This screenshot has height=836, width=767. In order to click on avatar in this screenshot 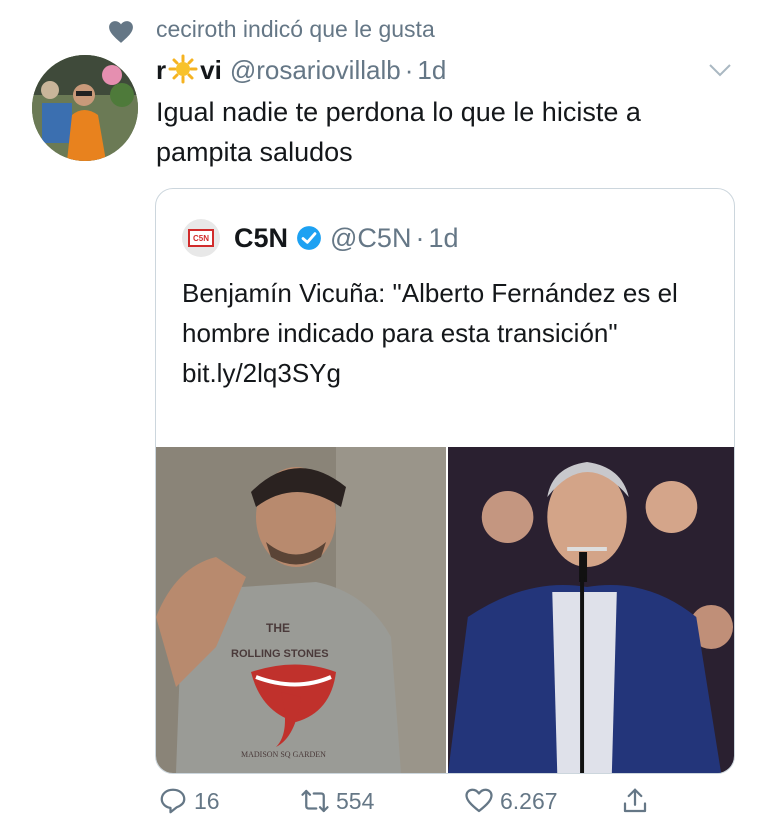, I will do `click(85, 108)`.